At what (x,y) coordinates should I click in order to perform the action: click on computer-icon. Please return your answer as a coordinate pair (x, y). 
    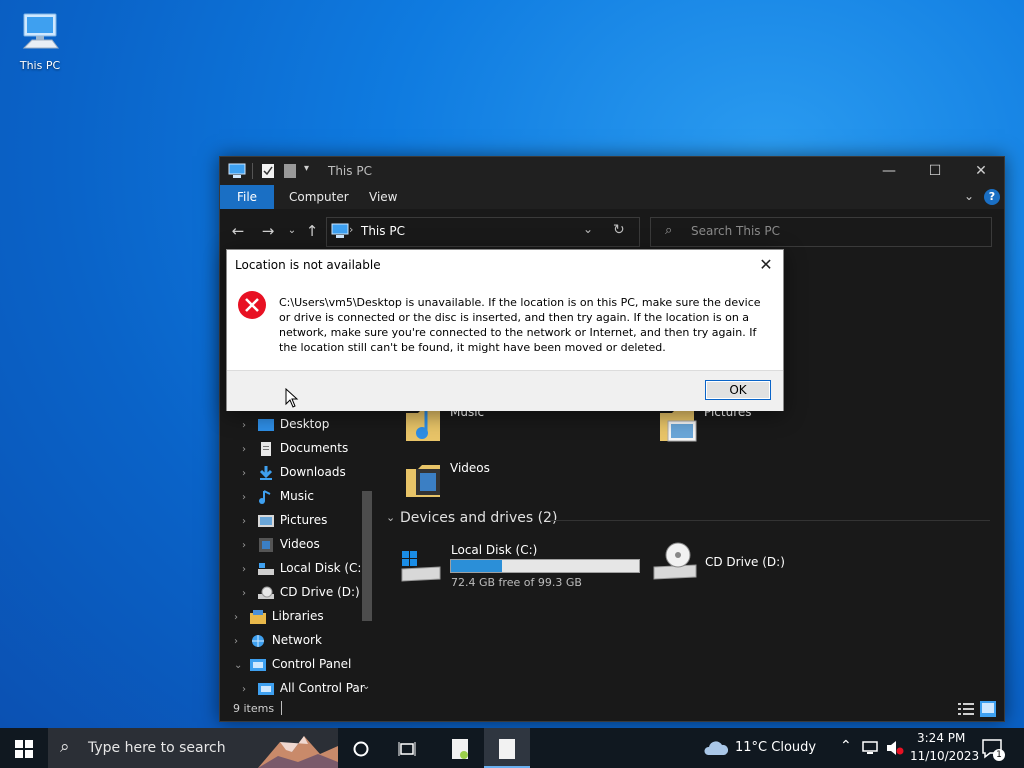
    Looking at the image, I should click on (40, 31).